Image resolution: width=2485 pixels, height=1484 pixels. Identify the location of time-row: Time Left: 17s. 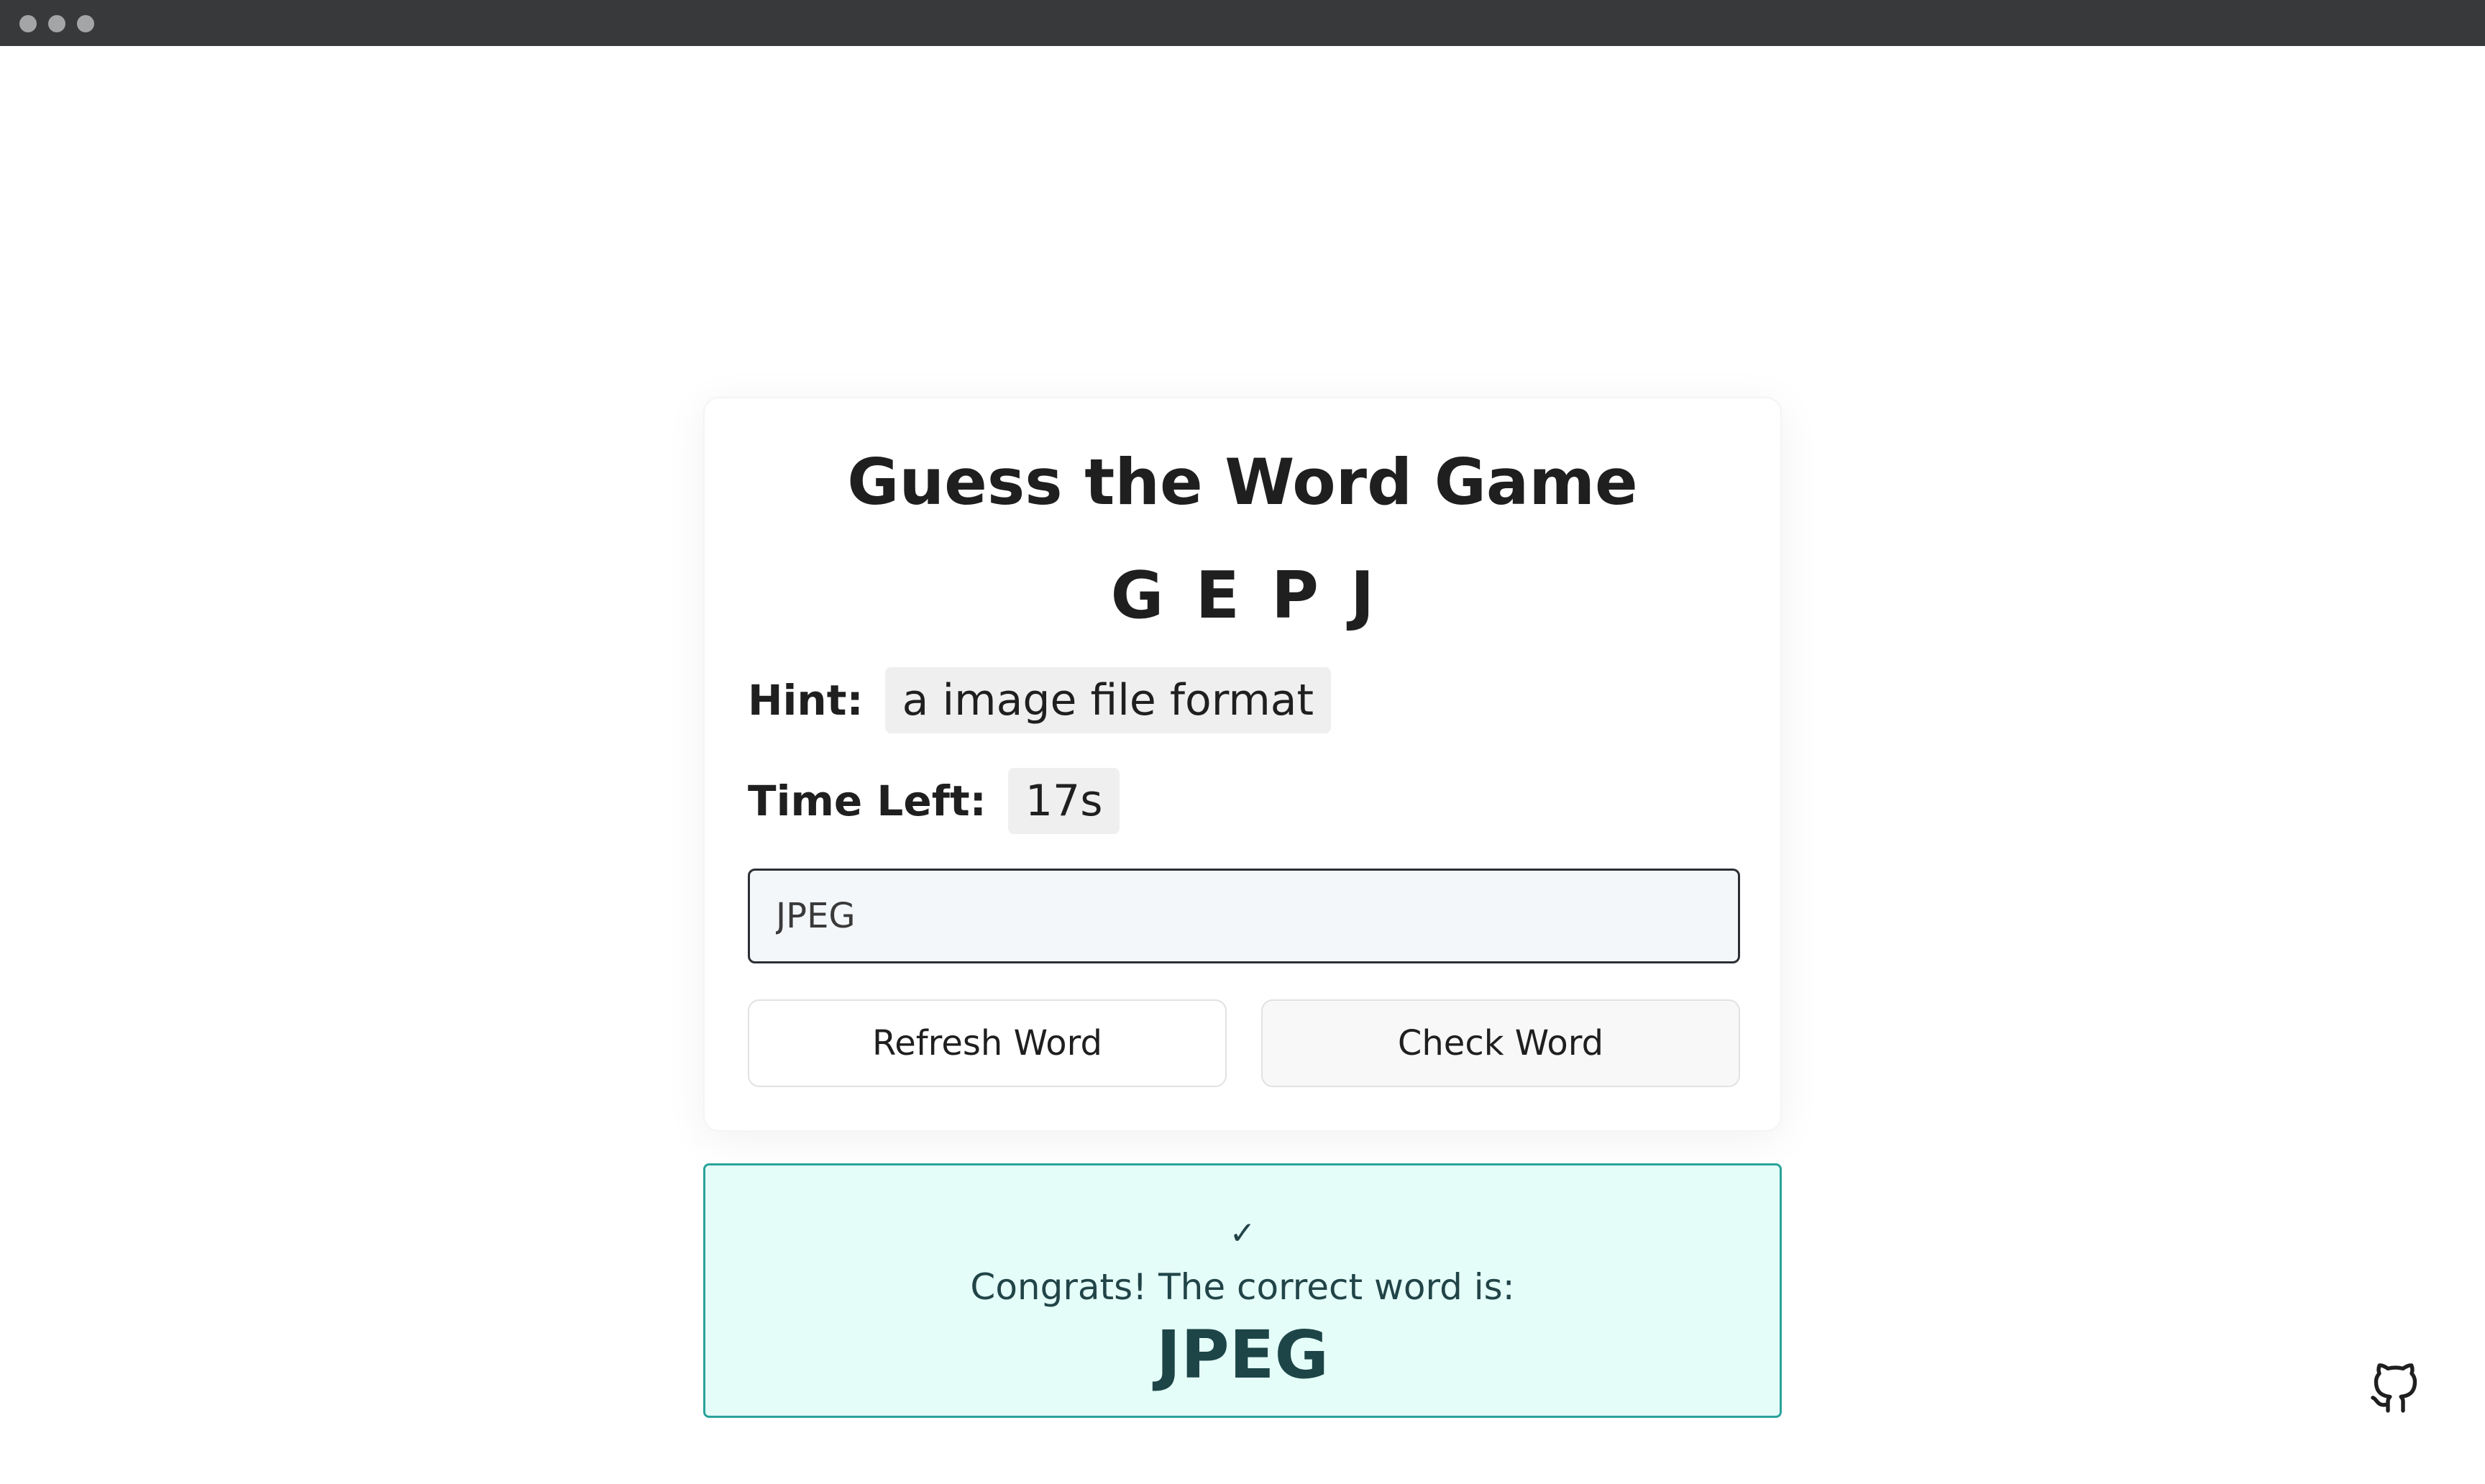
(934, 801).